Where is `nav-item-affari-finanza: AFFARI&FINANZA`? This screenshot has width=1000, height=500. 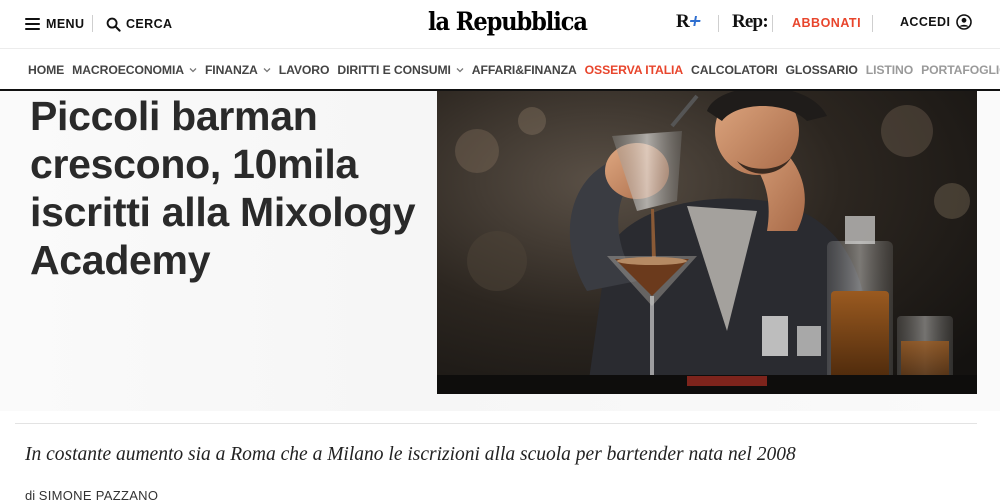 nav-item-affari-finanza: AFFARI&FINANZA is located at coordinates (524, 70).